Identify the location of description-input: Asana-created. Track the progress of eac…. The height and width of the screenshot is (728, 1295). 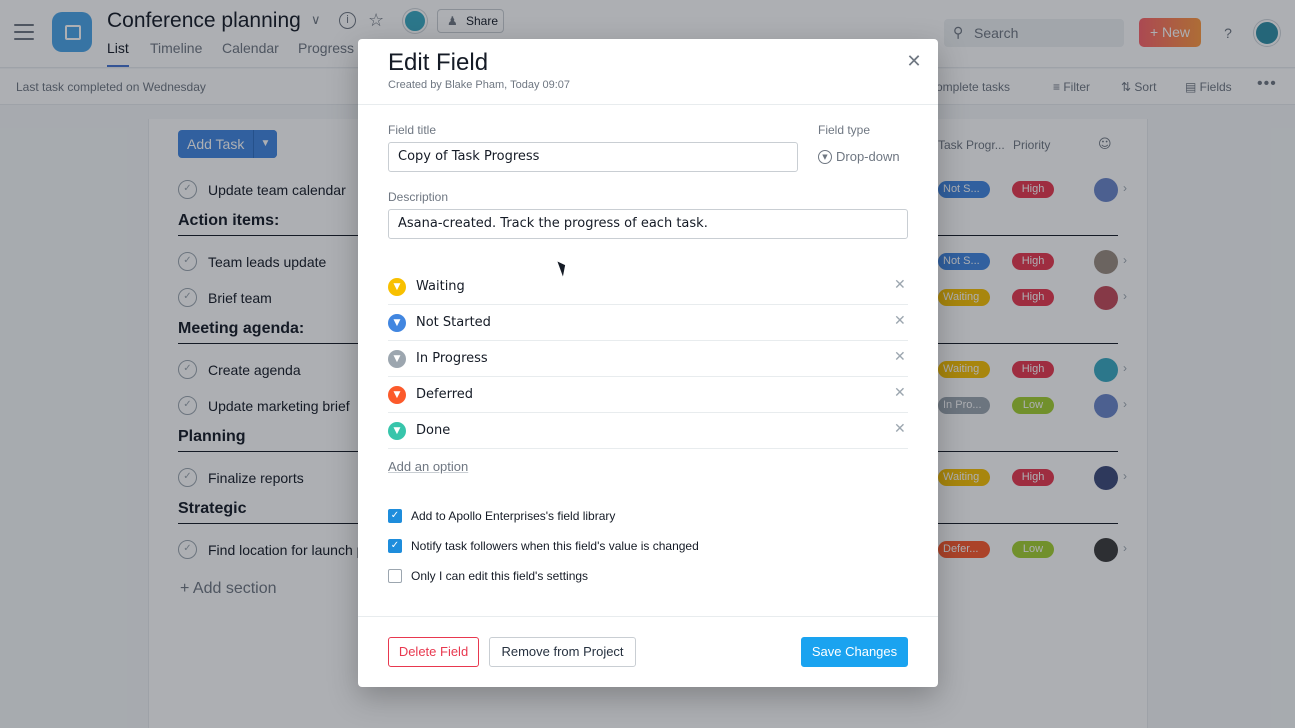
(648, 224).